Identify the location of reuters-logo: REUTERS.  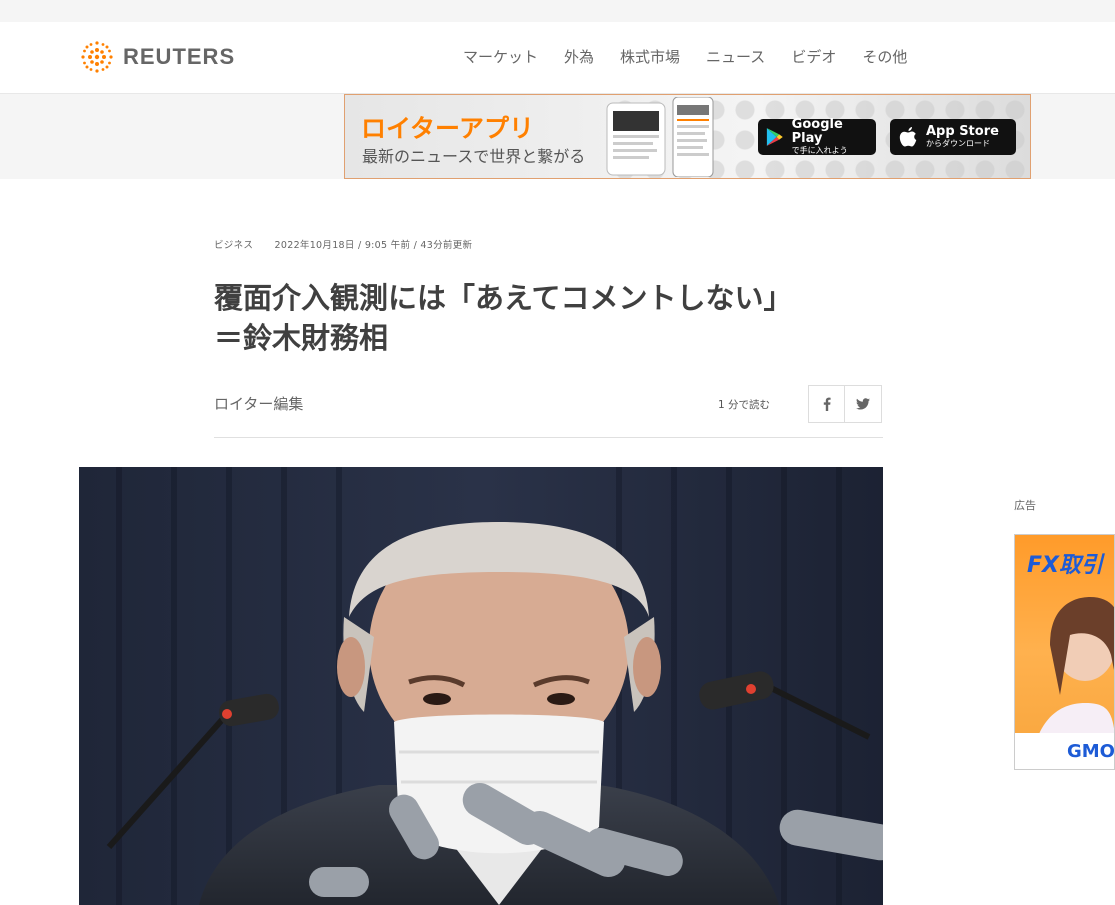
(157, 57).